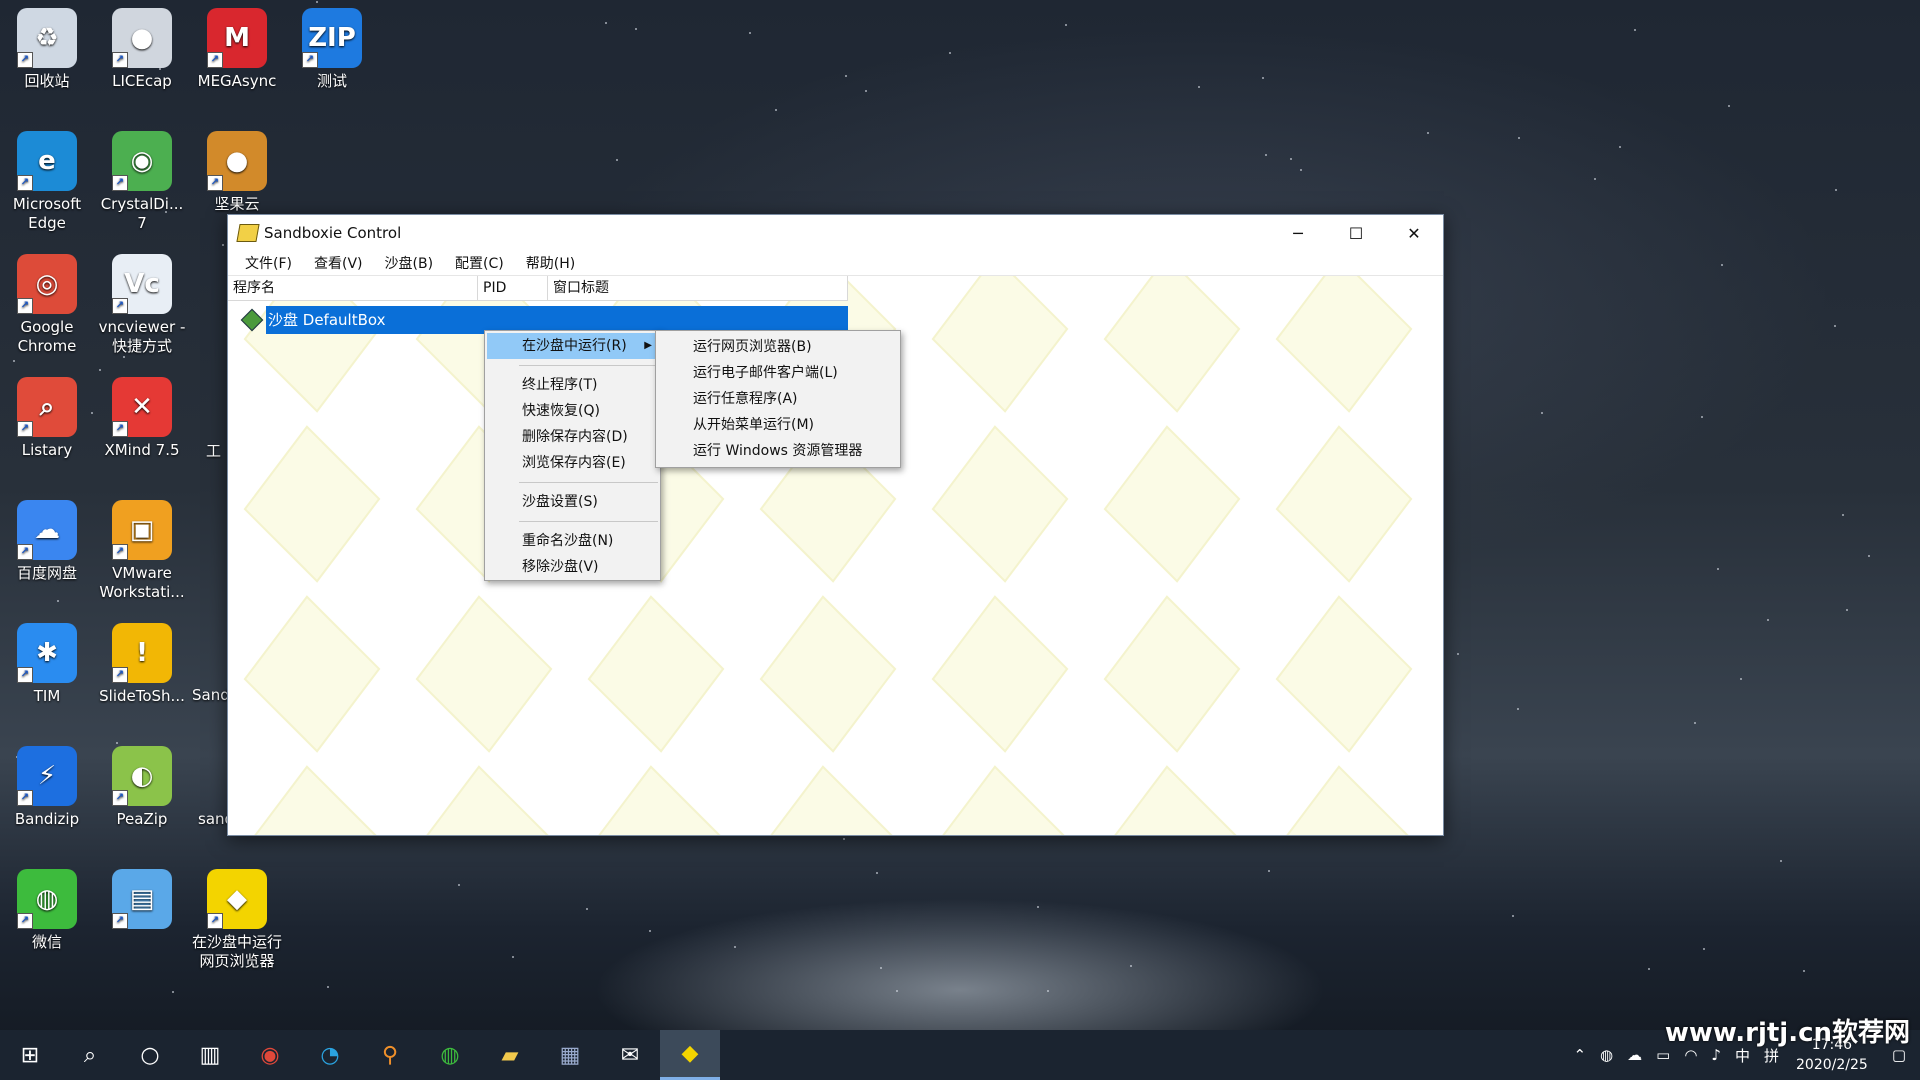 Image resolution: width=1920 pixels, height=1080 pixels. Describe the element at coordinates (236, 951) in the screenshot. I see `desktop-icon-label: 在沙盘中运行网页浏览器` at that location.